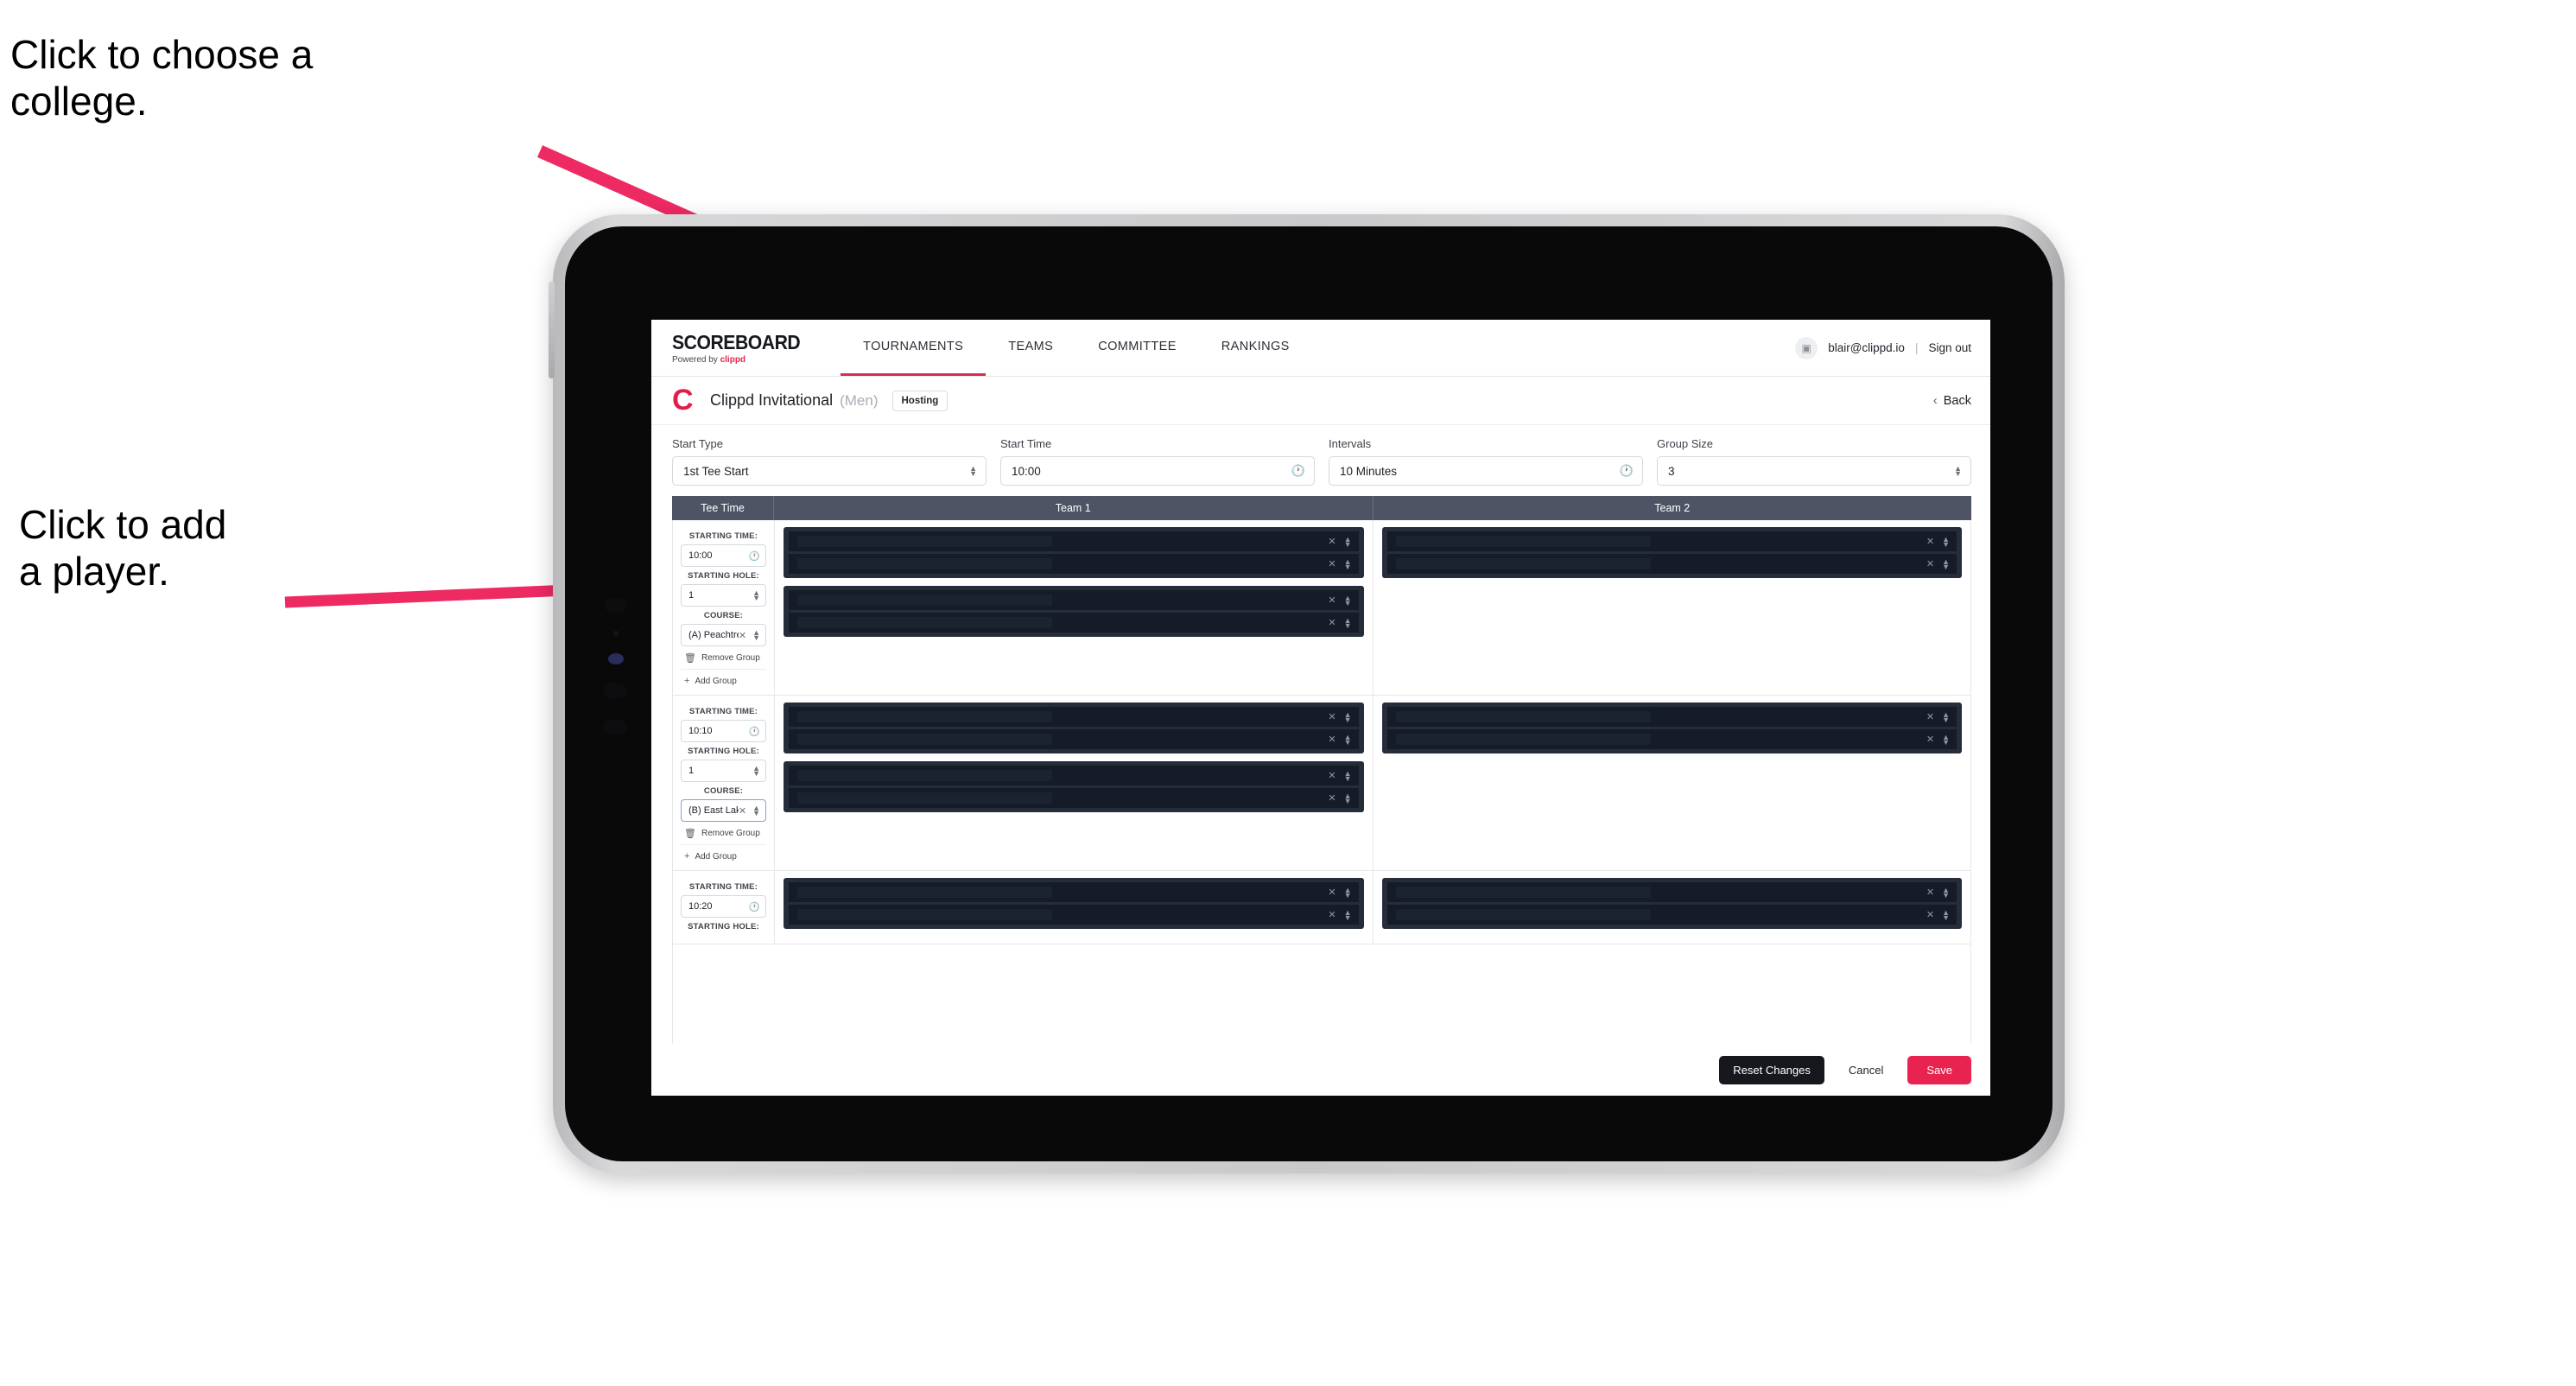  I want to click on user-avatar-icon: ▣, so click(1806, 347).